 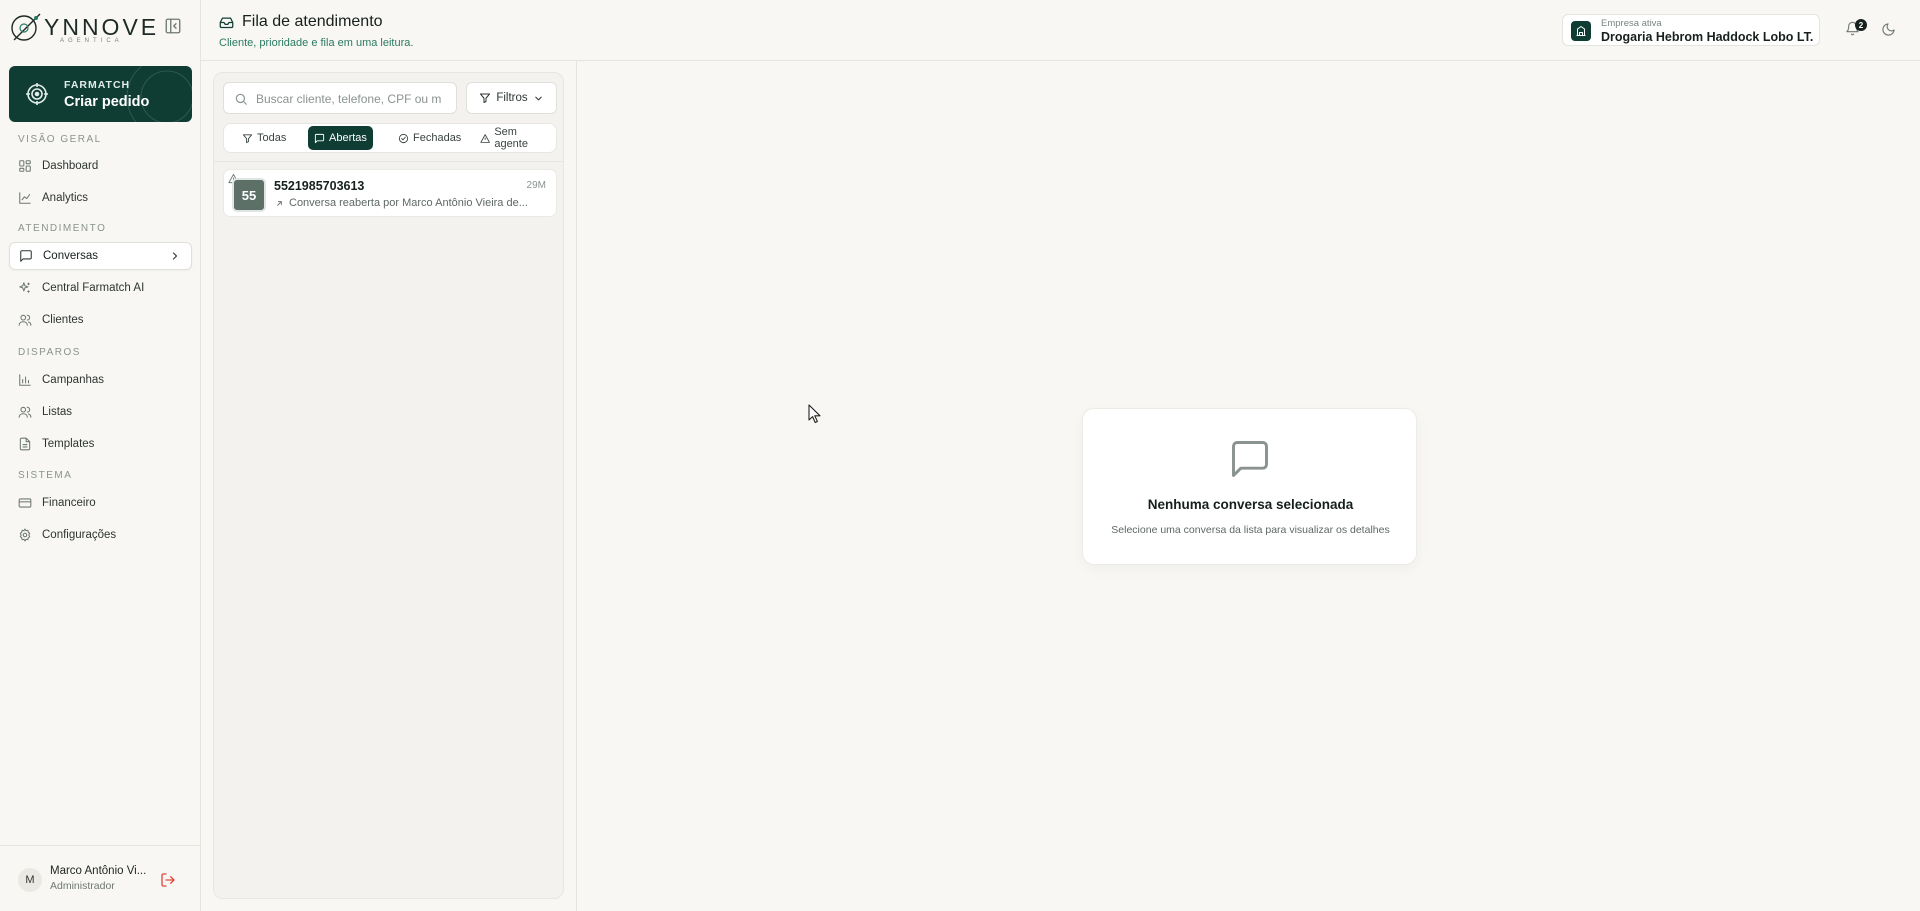 What do you see at coordinates (24, 287) in the screenshot?
I see `sparkles-icon` at bounding box center [24, 287].